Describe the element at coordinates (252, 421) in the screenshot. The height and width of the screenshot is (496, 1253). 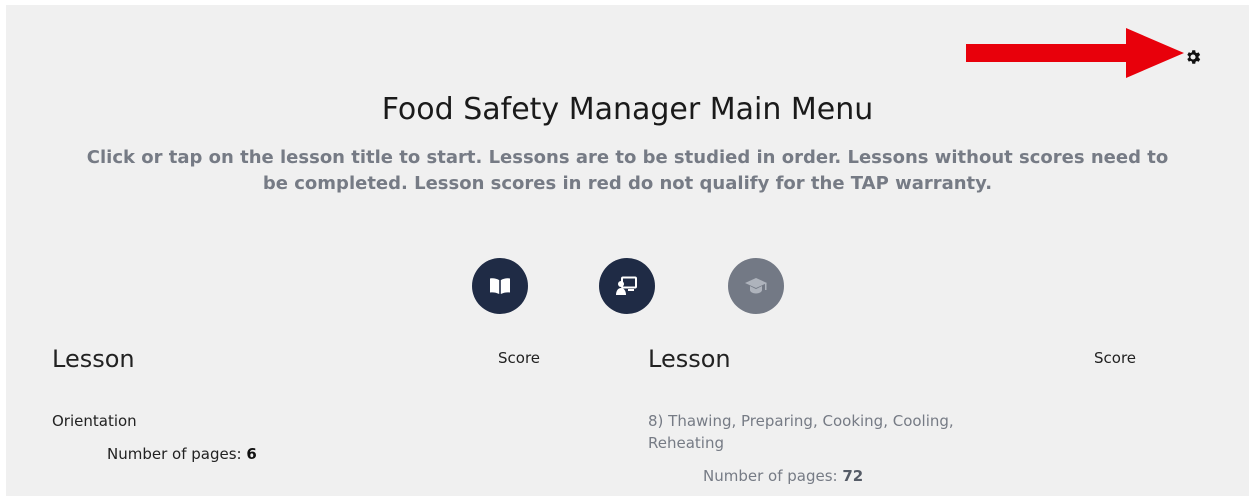
I see `lesson-link-orientation: Orientation` at that location.